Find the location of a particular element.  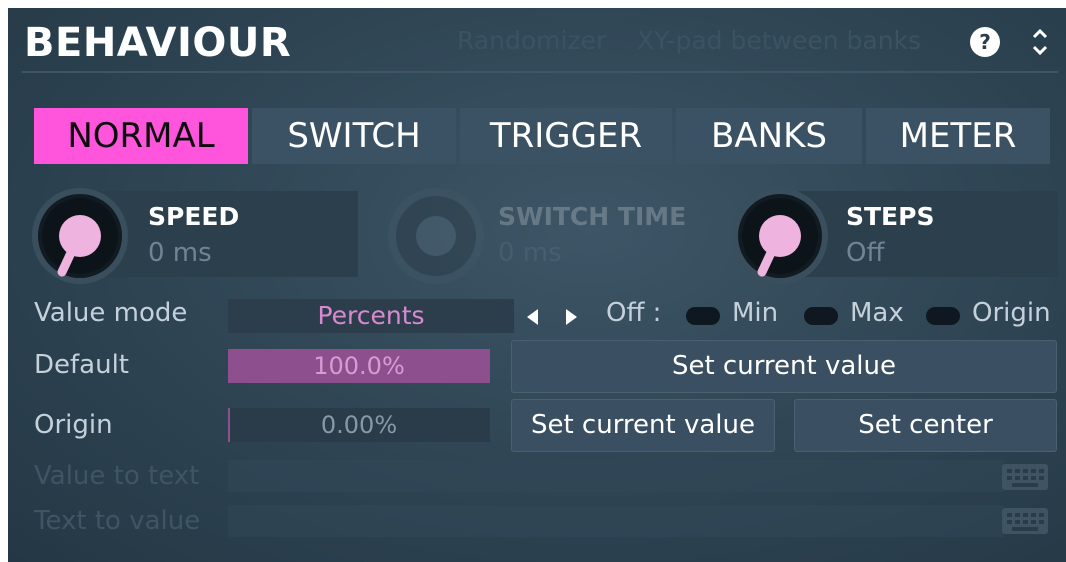

switch-time-knob is located at coordinates (436, 236).